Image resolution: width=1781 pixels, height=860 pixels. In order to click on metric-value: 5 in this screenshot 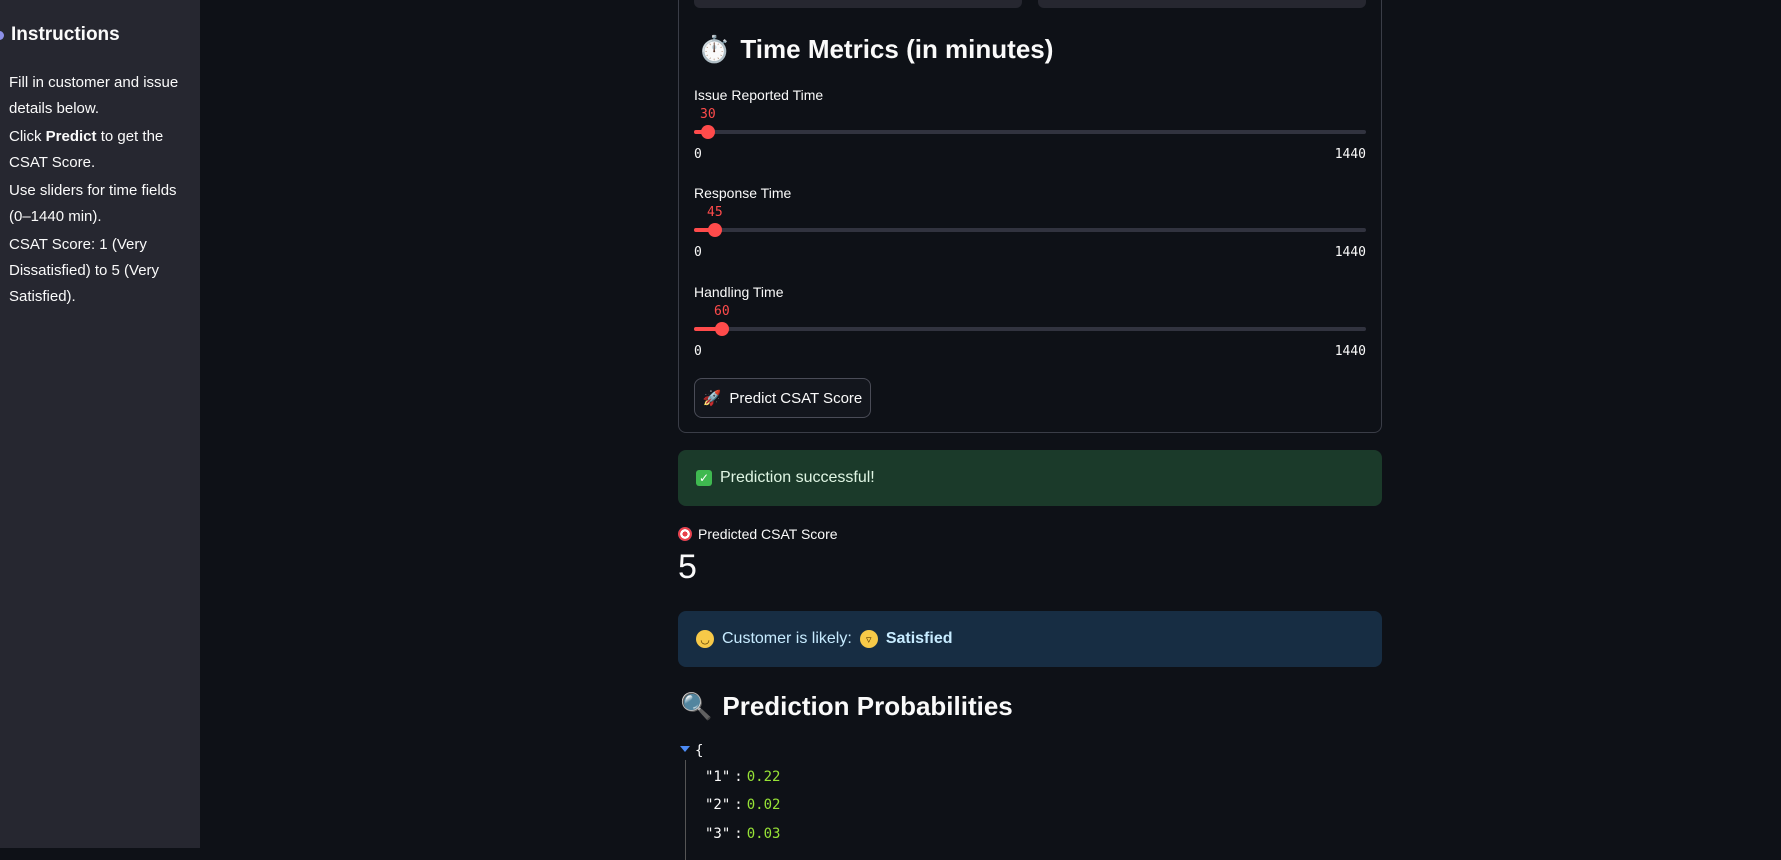, I will do `click(687, 567)`.